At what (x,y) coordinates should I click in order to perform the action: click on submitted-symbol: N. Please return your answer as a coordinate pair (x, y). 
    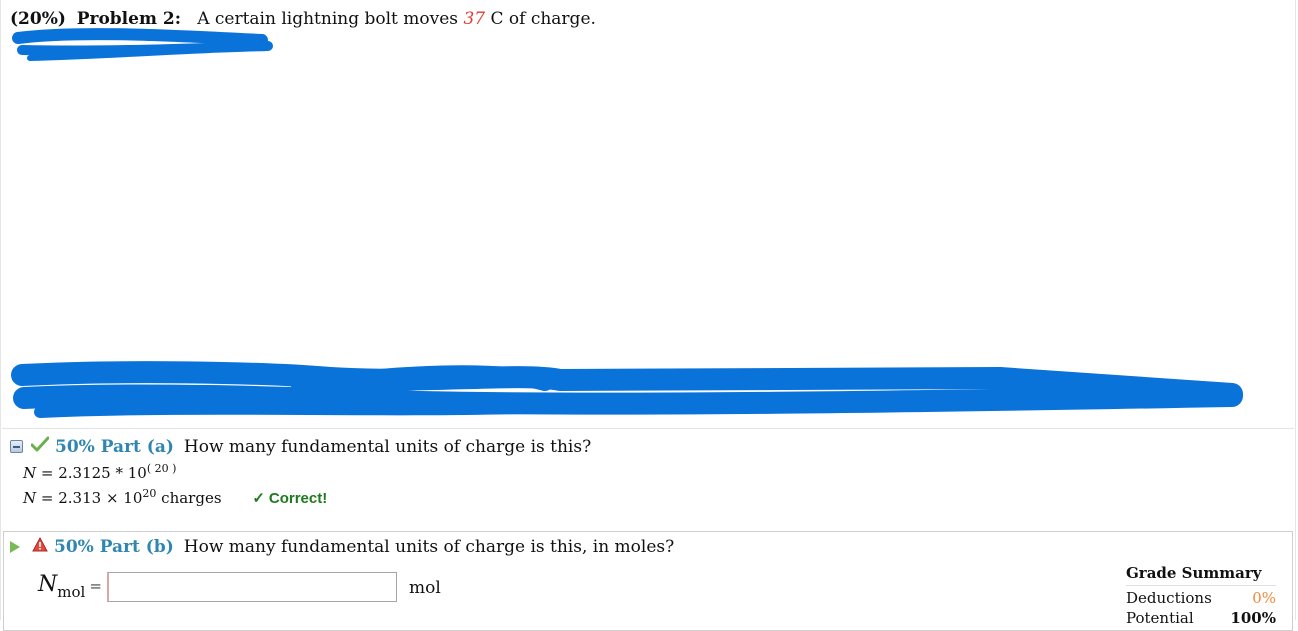
    Looking at the image, I should click on (30, 473).